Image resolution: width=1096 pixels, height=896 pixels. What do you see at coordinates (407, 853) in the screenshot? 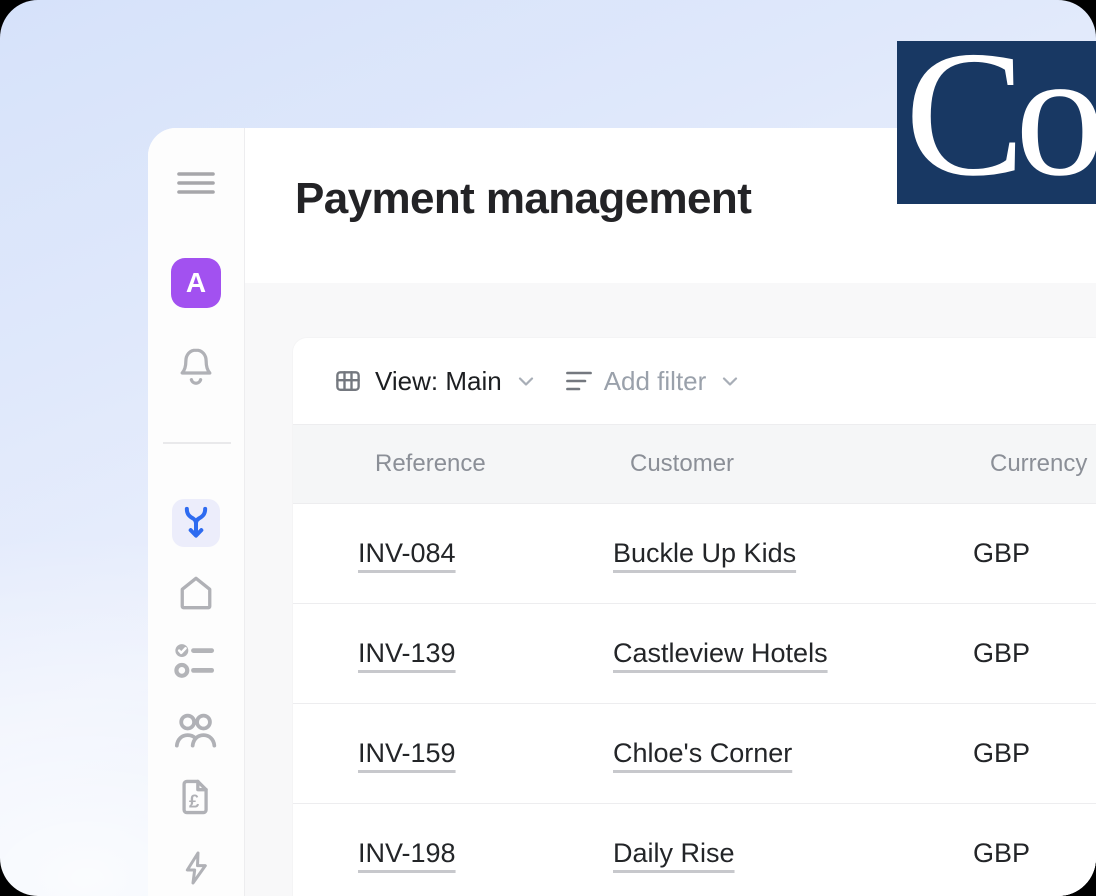
I see `reference-link: INV-198` at bounding box center [407, 853].